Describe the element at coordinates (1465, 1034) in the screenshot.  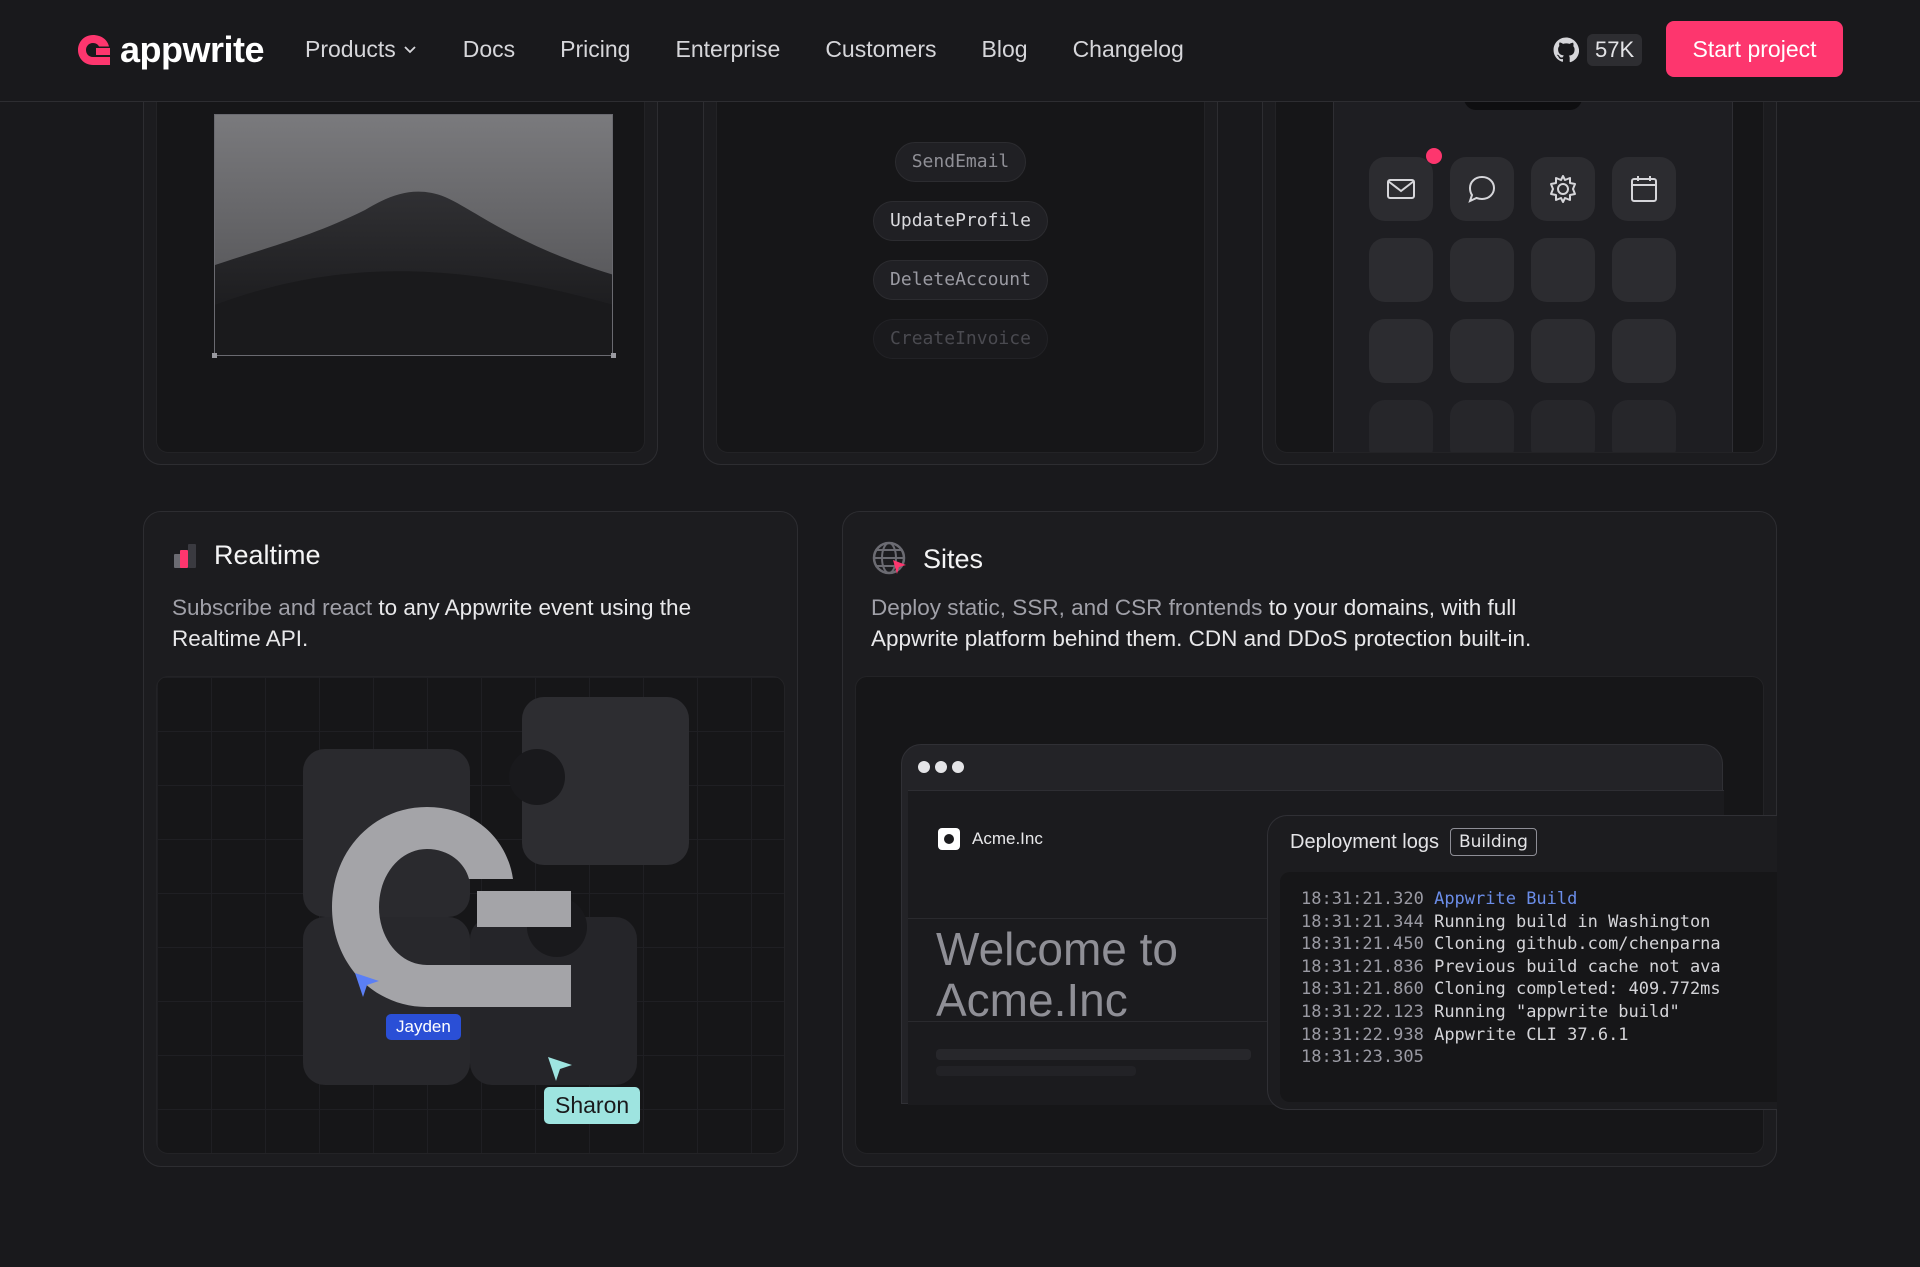
I see `log-line: 18:31:22.938 Appwrite CLI 37.6.1` at that location.